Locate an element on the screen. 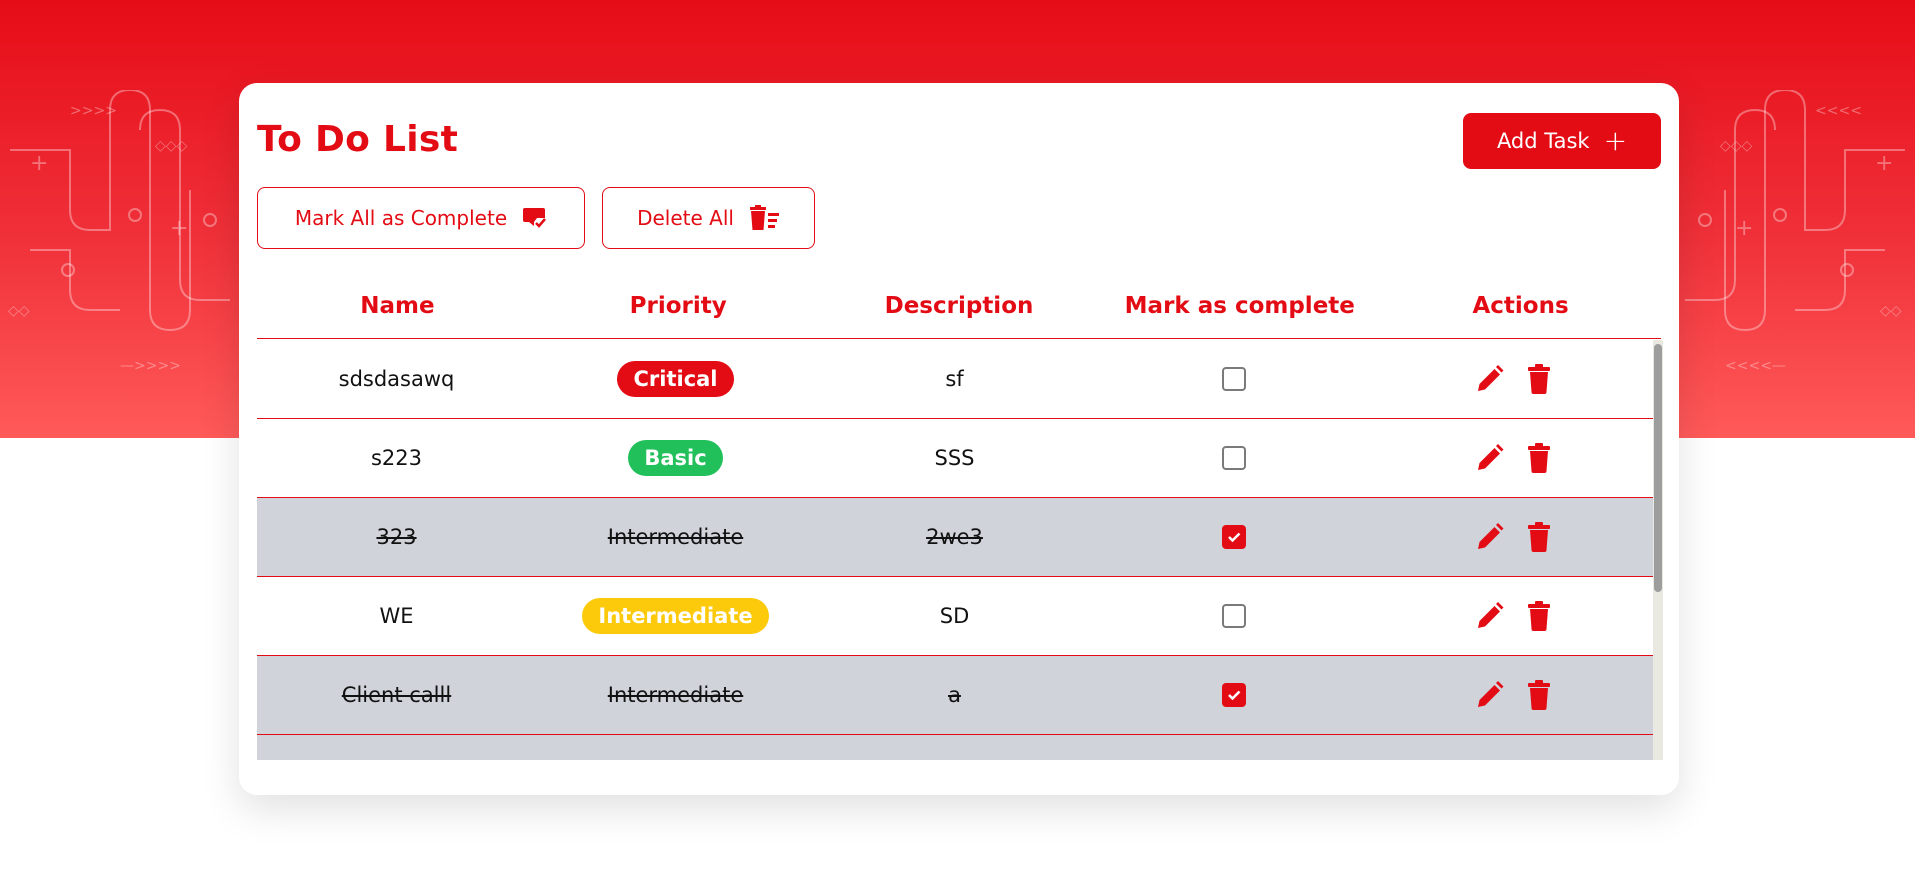 The width and height of the screenshot is (1915, 877). column-header-name: Name is located at coordinates (397, 306).